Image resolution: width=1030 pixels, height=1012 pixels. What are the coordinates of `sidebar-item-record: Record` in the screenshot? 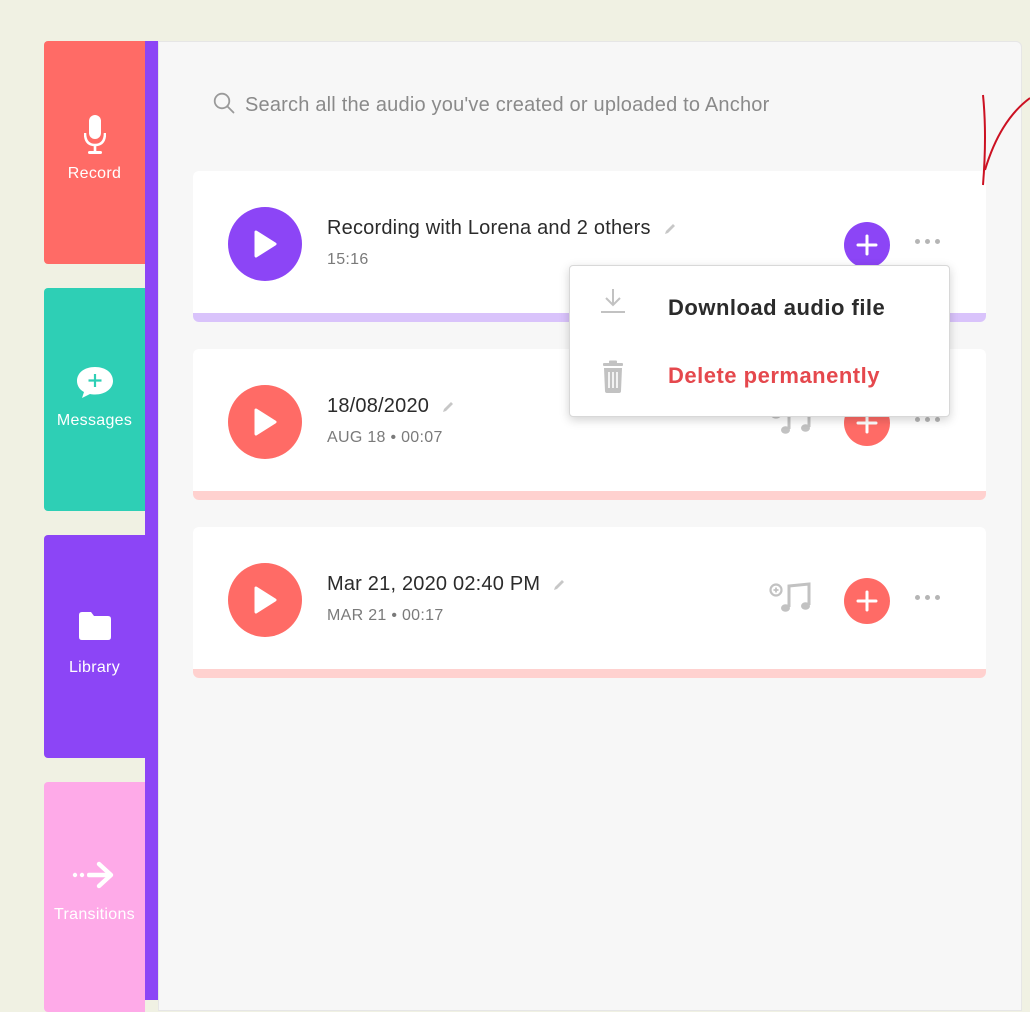 It's located at (94, 152).